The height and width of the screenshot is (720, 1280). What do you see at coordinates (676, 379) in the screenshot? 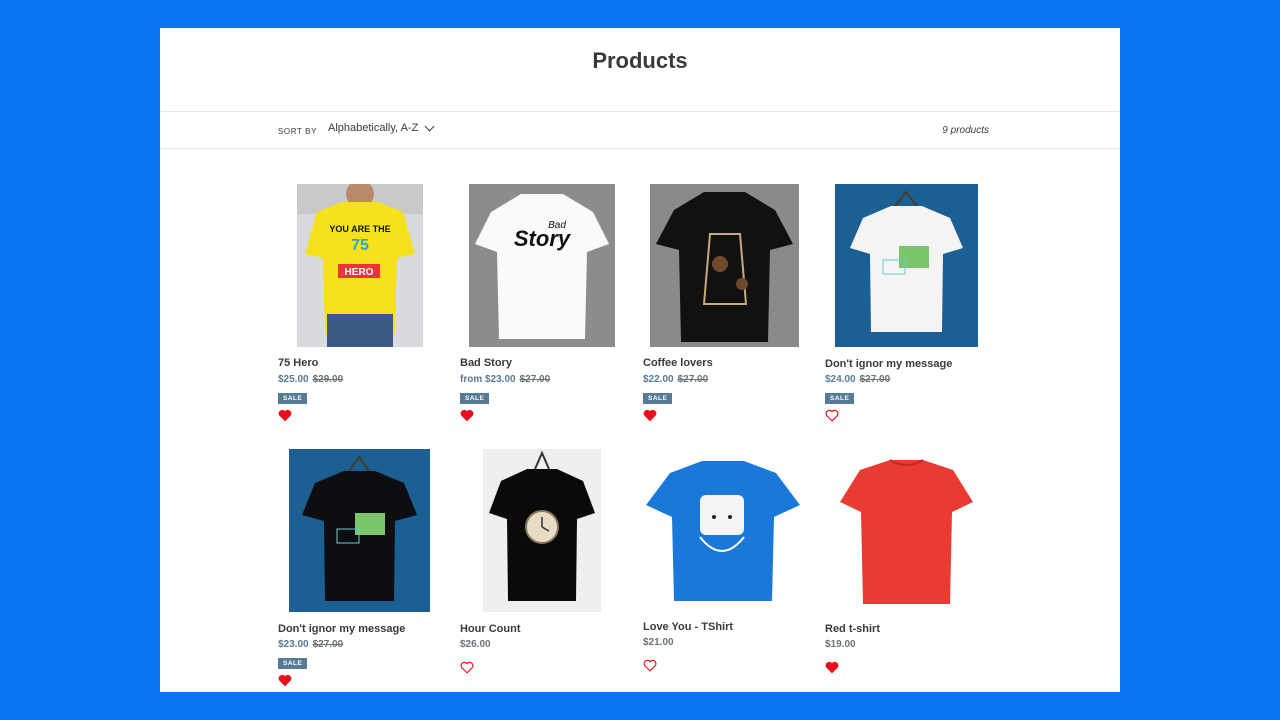
I see `product-price: $22.00 $27.00` at bounding box center [676, 379].